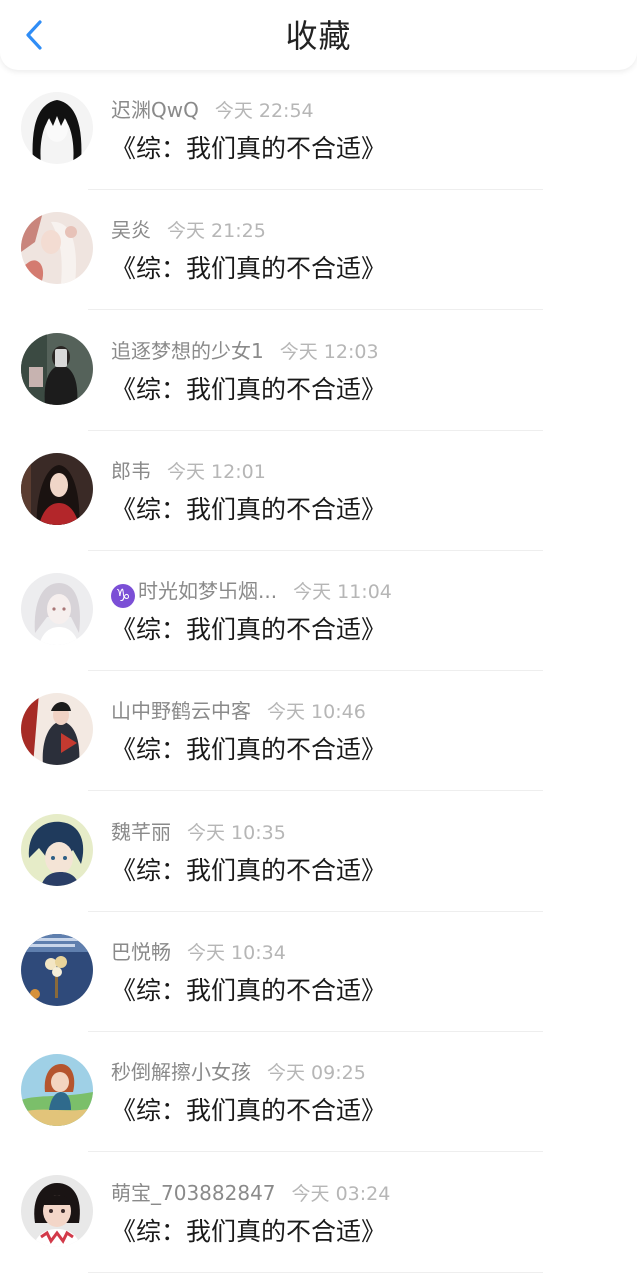  I want to click on username: 山中野鹤云中客, so click(181, 711).